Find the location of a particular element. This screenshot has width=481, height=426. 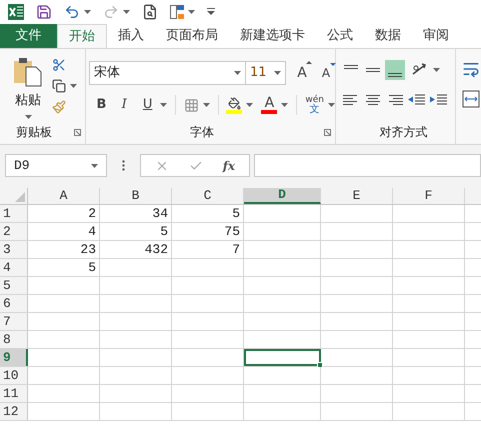

column-header: F is located at coordinates (429, 196).